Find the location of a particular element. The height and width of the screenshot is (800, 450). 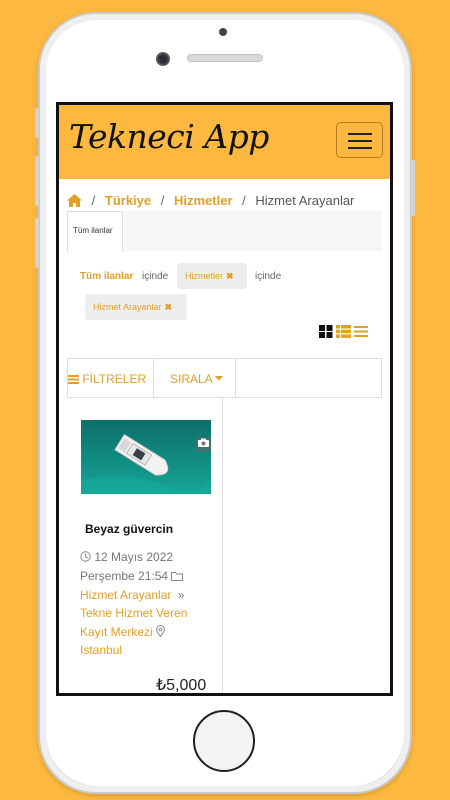

listing-time-row: Perşembe 21:54 is located at coordinates (132, 576).